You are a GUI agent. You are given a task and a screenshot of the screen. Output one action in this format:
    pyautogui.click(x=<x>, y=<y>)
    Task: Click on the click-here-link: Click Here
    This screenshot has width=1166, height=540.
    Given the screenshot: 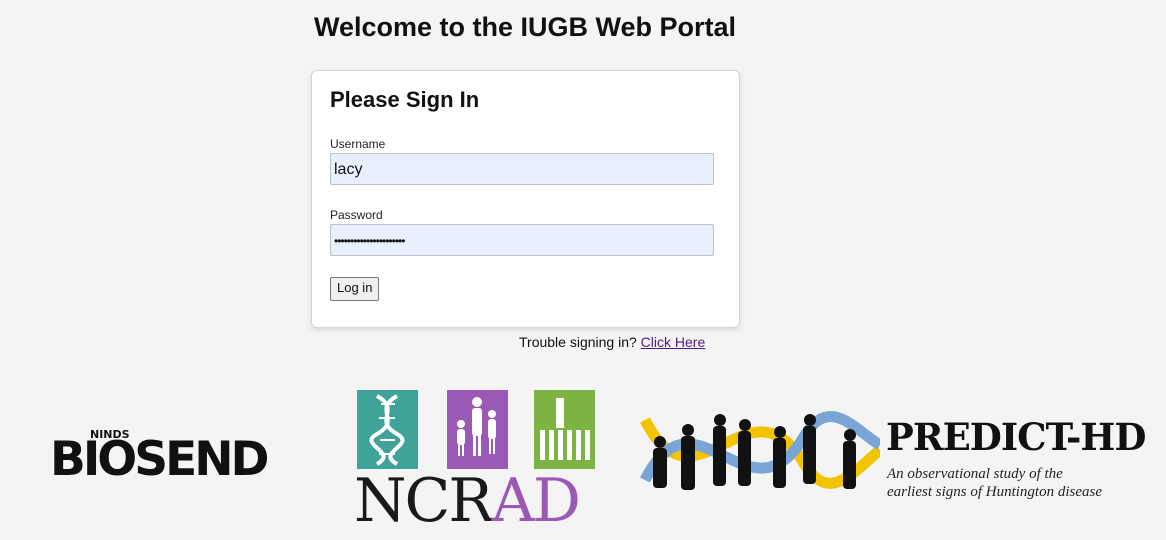 What is the action you would take?
    pyautogui.click(x=673, y=342)
    